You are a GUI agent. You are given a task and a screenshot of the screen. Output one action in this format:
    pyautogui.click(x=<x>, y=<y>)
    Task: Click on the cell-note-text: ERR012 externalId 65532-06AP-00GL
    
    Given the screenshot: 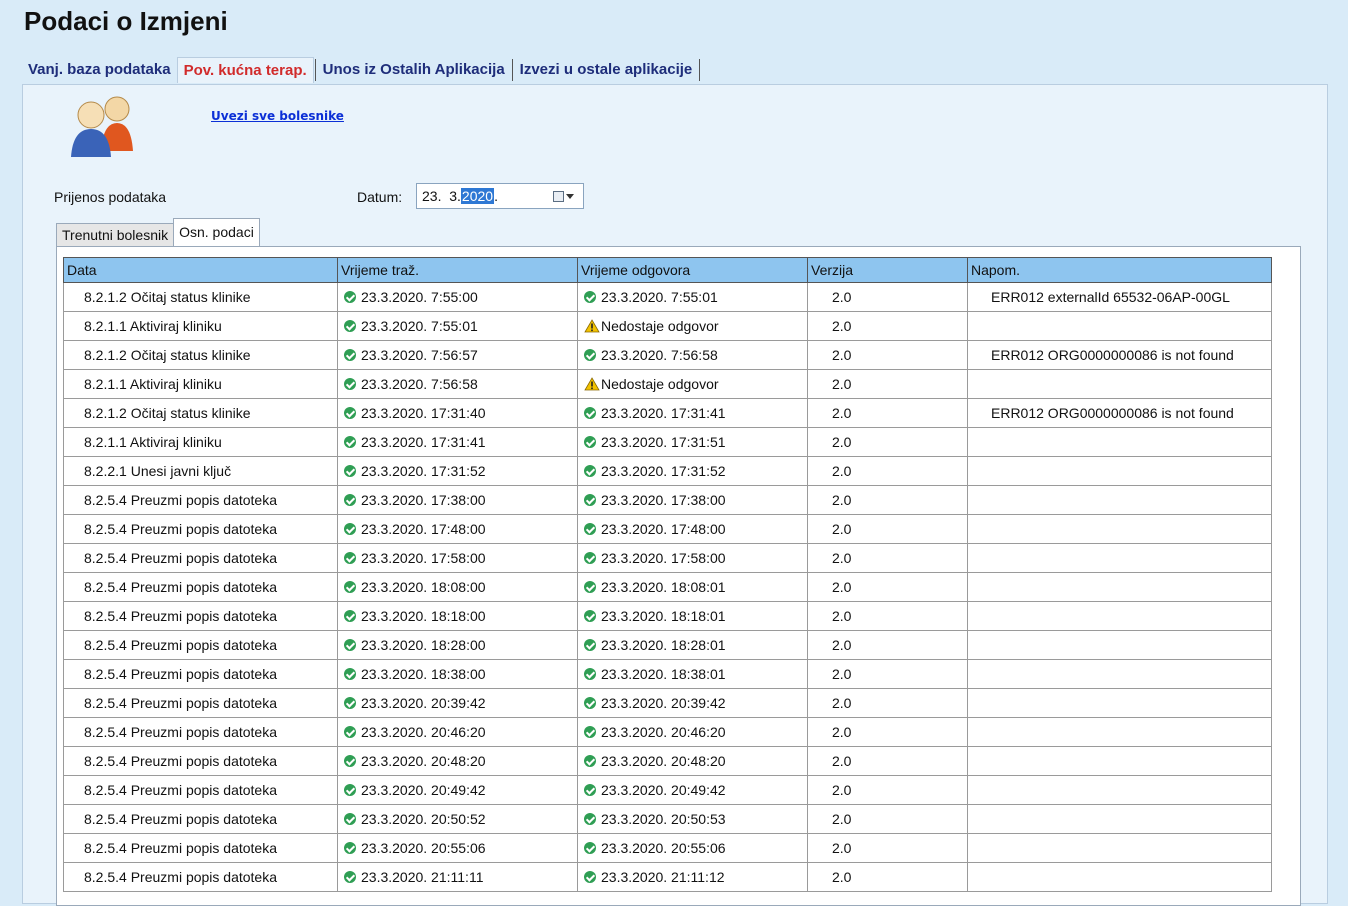 What is the action you would take?
    pyautogui.click(x=1110, y=297)
    